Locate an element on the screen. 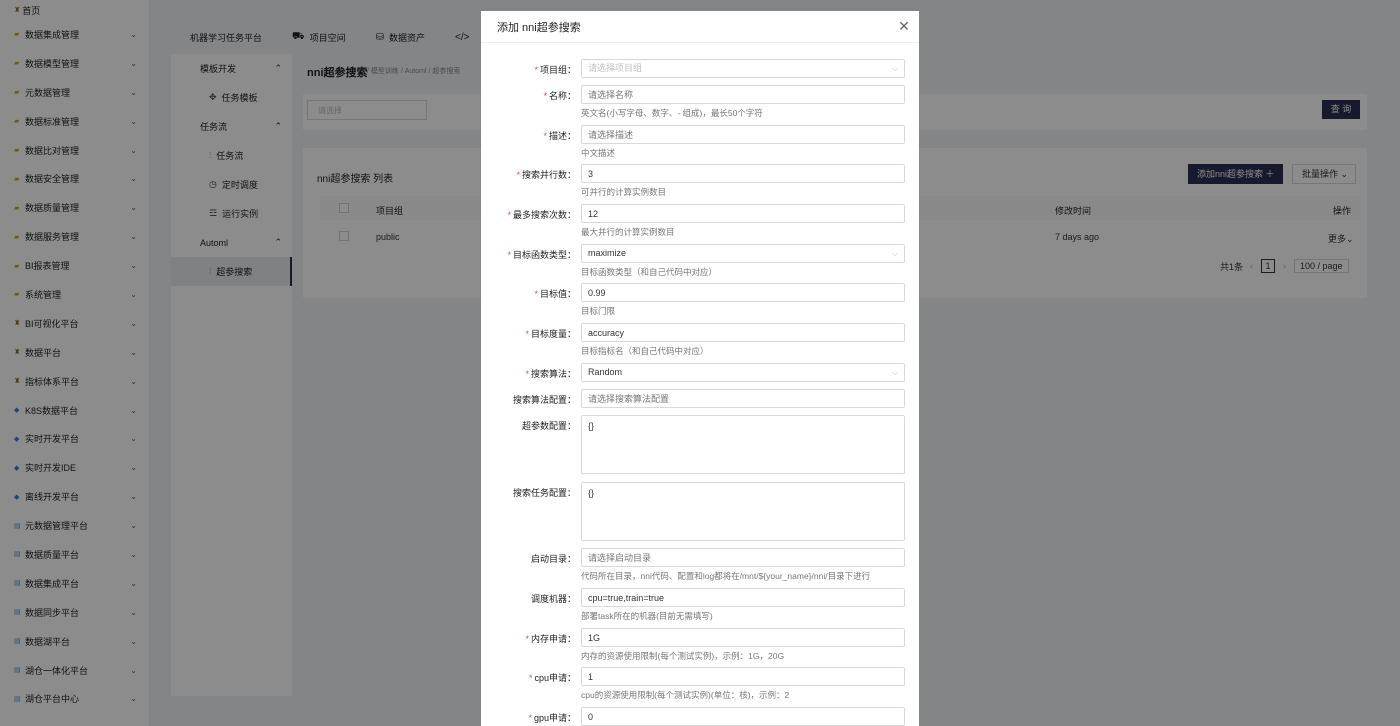 The width and height of the screenshot is (1400, 726). field-help: 目标函数类型（和自己代码中对应） is located at coordinates (649, 272).